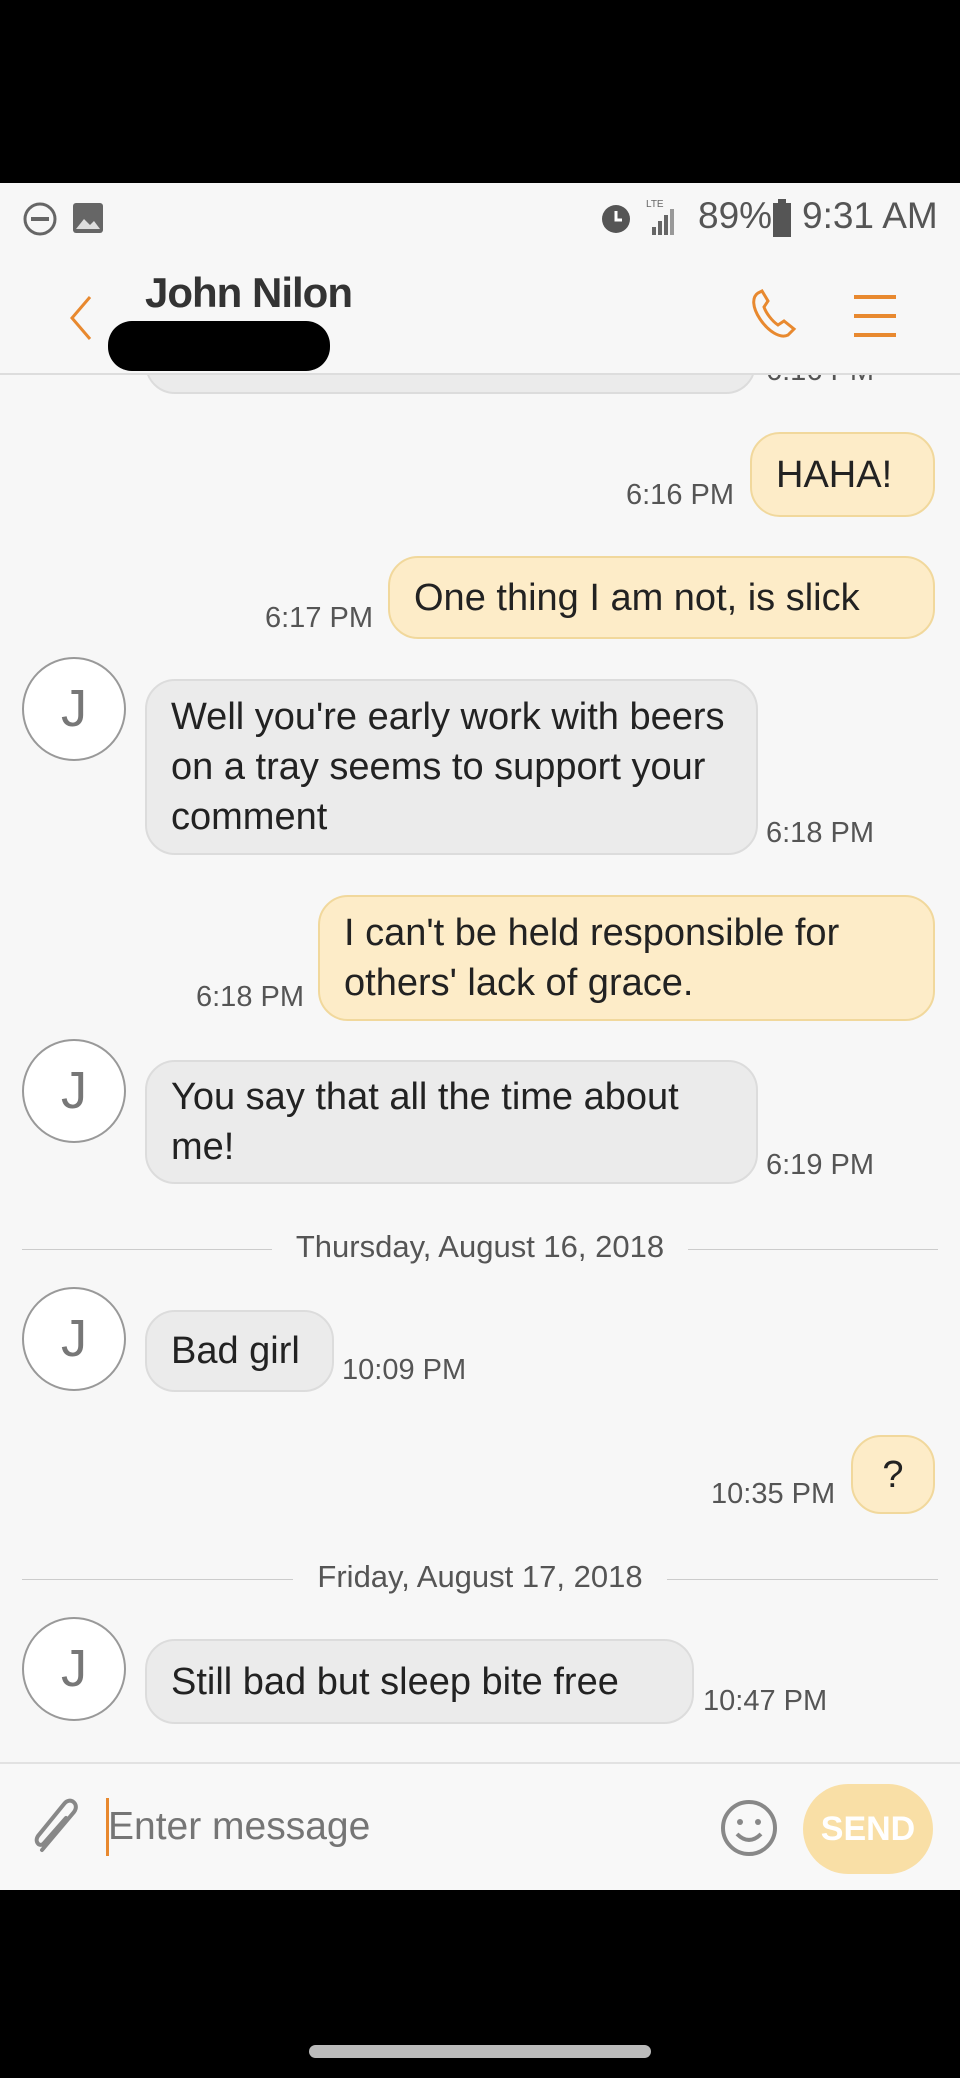 This screenshot has width=960, height=2078. Describe the element at coordinates (480, 314) in the screenshot. I see `conversation-header: John Nilon` at that location.